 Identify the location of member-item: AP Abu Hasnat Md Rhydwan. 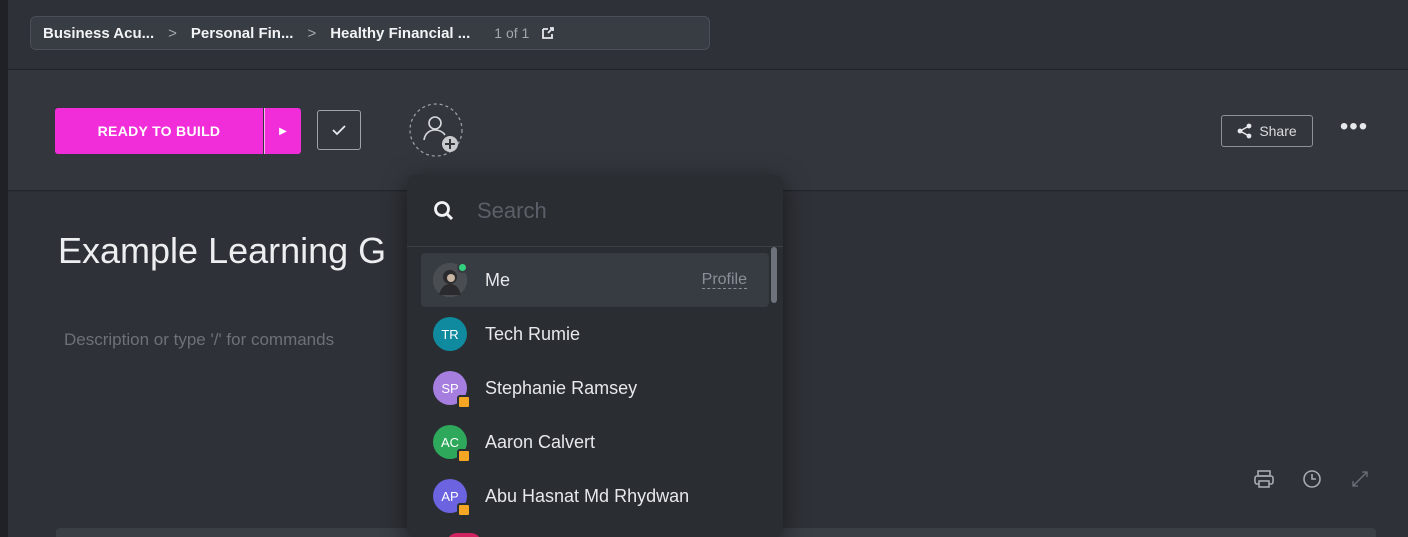
(595, 496).